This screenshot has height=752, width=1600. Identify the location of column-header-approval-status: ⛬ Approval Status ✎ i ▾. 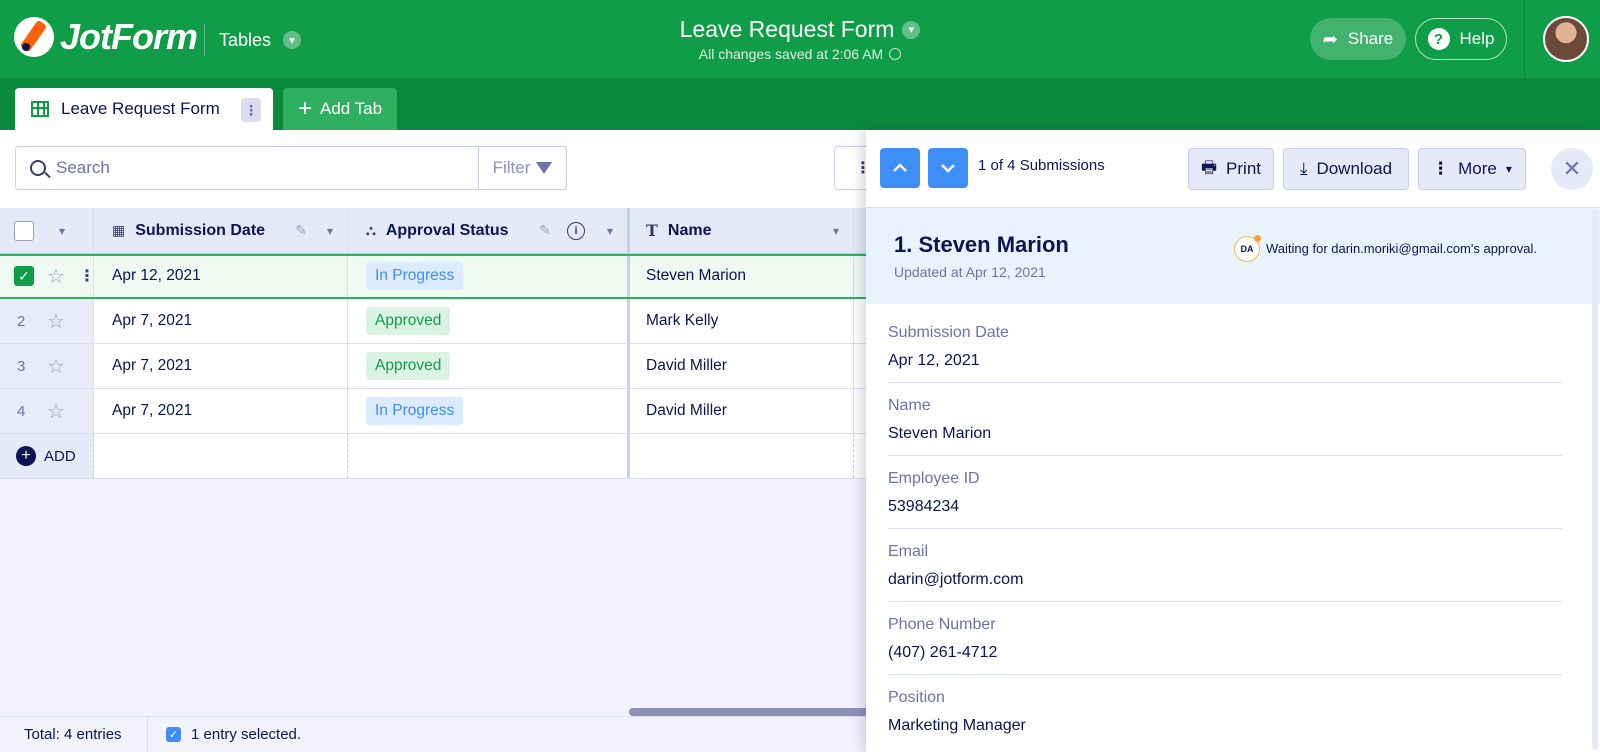
(489, 230).